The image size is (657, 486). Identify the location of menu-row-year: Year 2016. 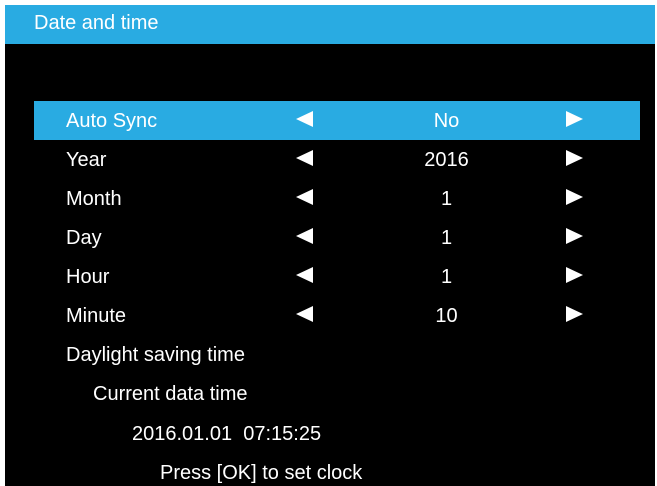
(337, 159).